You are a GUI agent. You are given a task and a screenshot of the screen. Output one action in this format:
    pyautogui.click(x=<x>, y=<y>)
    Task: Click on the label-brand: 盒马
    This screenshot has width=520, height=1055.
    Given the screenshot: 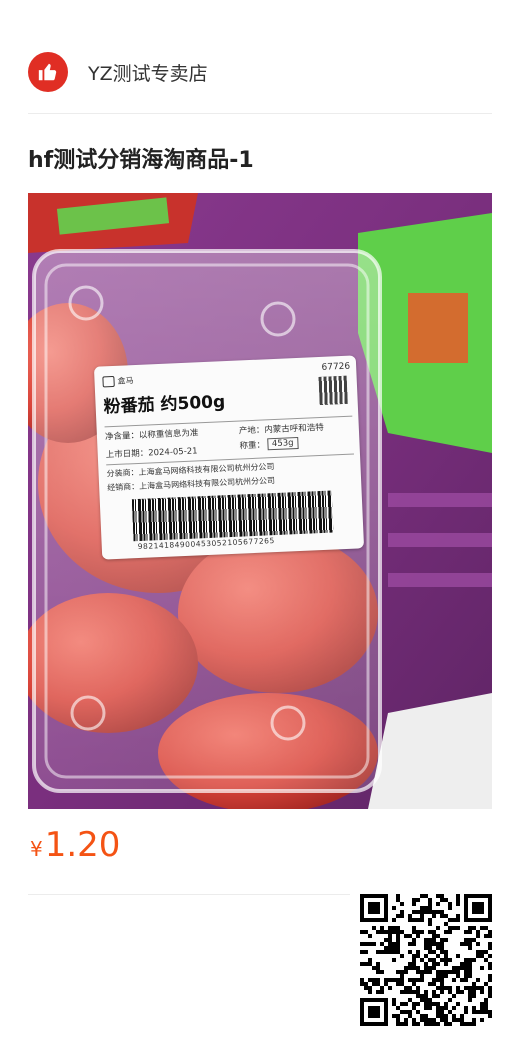 What is the action you would take?
    pyautogui.click(x=125, y=381)
    